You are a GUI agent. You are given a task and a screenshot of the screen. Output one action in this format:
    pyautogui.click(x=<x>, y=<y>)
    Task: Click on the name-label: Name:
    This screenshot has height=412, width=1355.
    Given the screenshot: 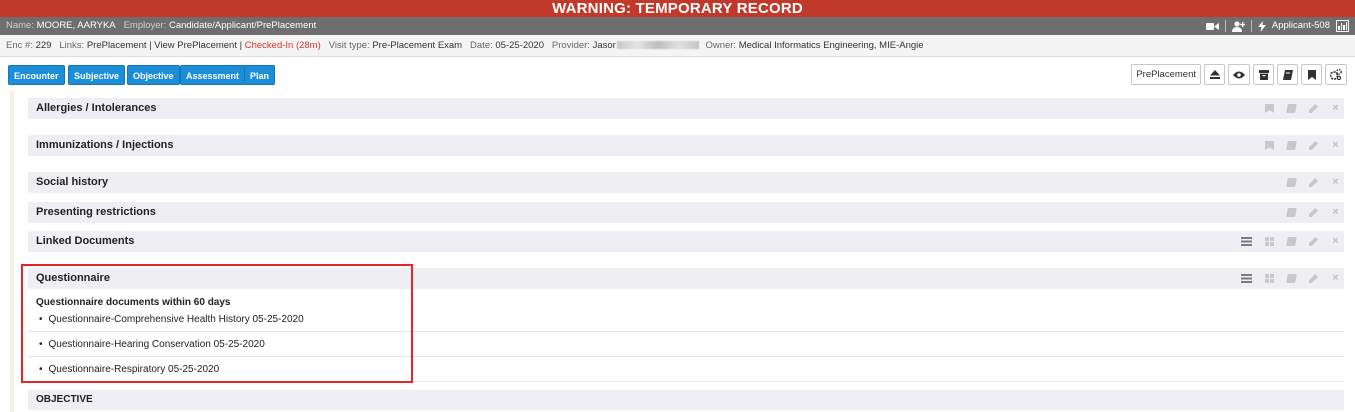 What is the action you would take?
    pyautogui.click(x=20, y=25)
    